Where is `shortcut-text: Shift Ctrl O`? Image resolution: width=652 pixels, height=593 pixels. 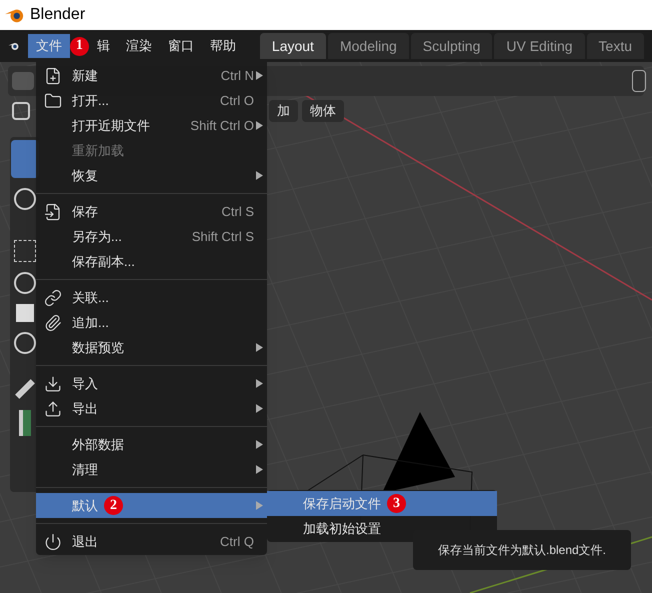
shortcut-text: Shift Ctrl O is located at coordinates (222, 125).